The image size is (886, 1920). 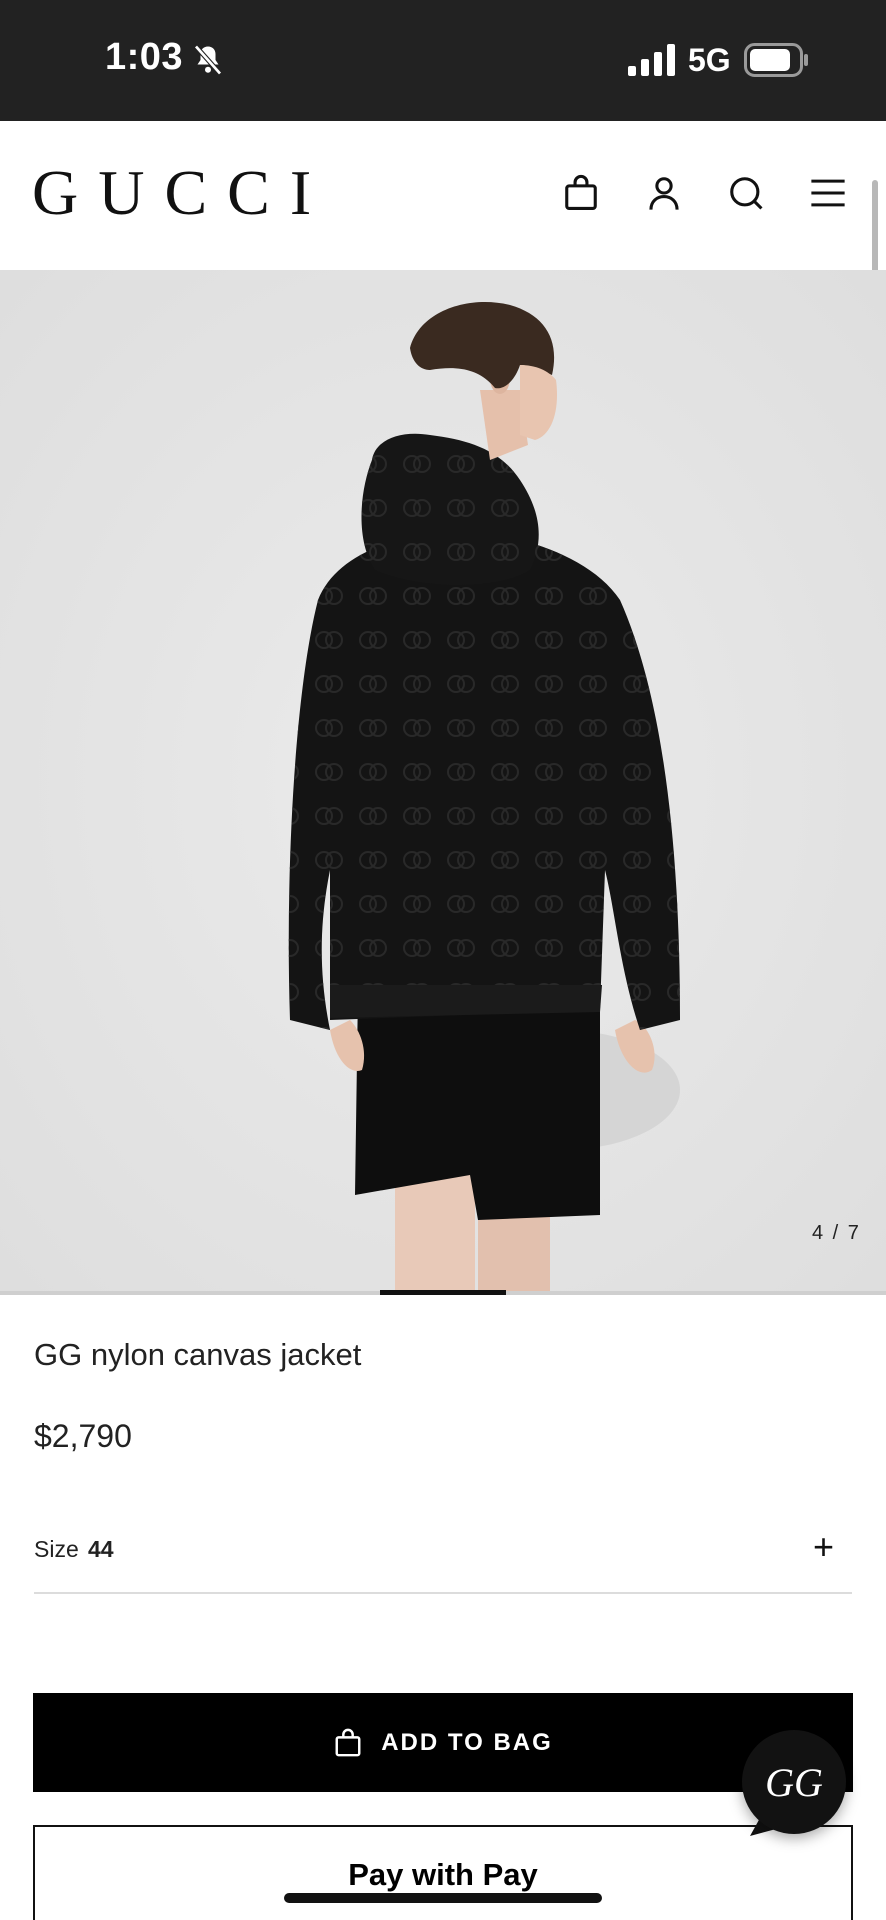 I want to click on site-header: GUCCI, so click(x=443, y=195).